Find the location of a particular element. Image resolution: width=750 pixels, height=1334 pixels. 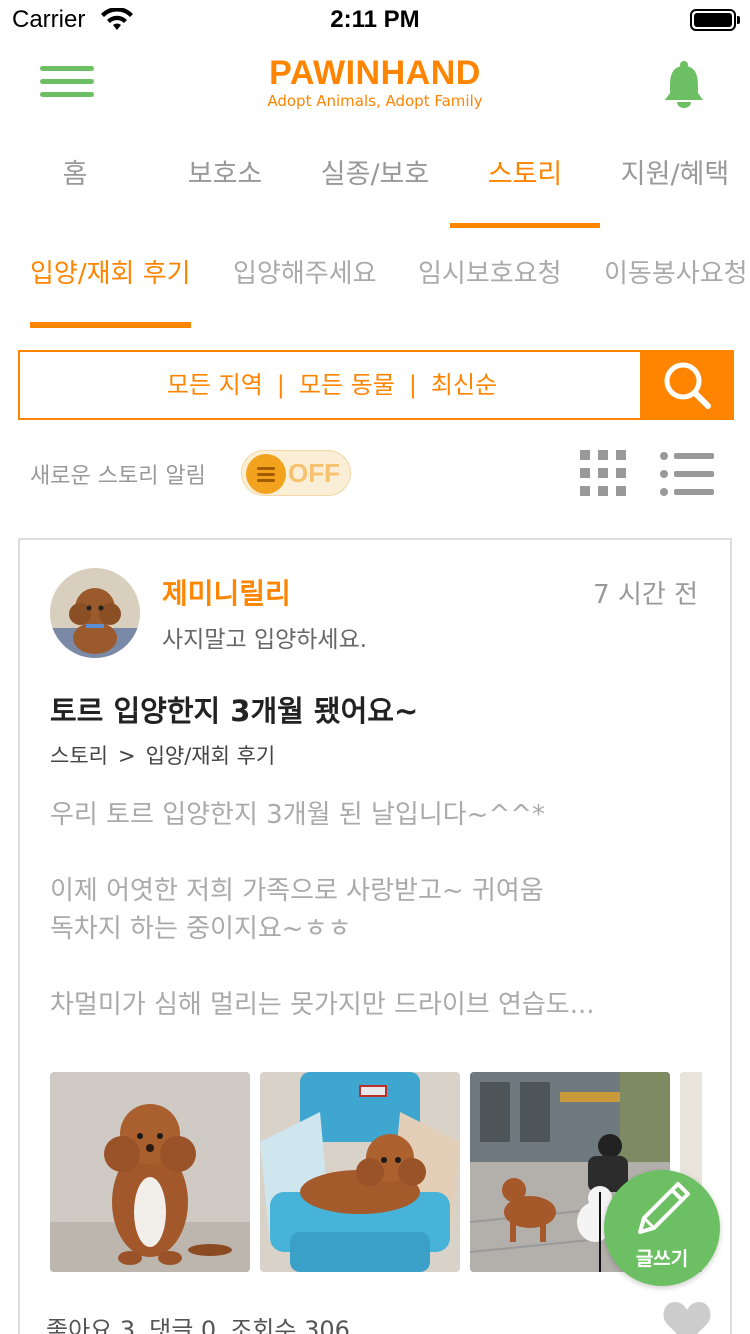

tab-story: 스토리 is located at coordinates (525, 179).